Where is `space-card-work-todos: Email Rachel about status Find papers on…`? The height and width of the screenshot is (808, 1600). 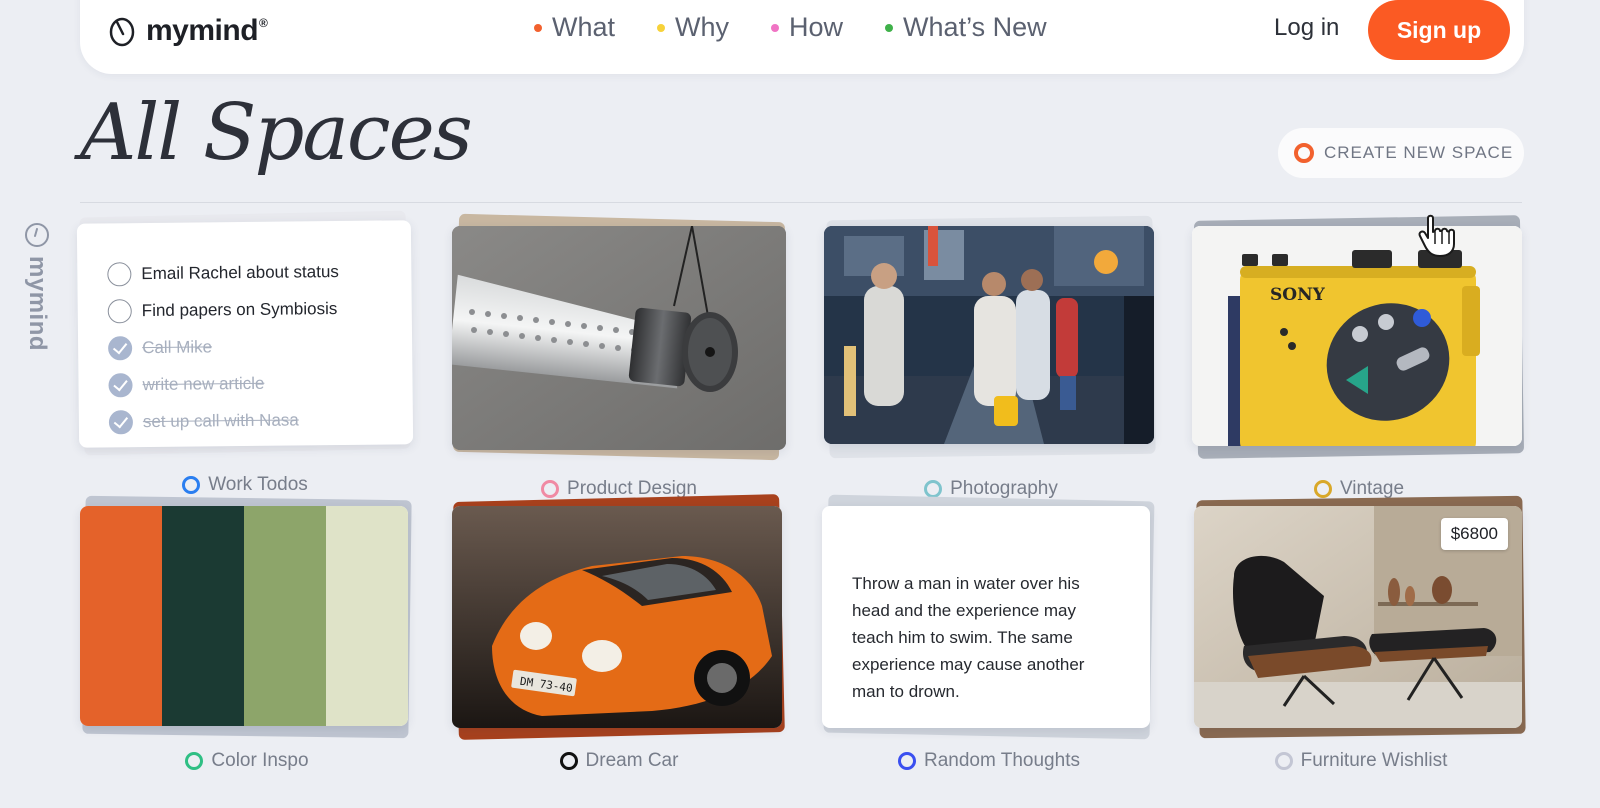 space-card-work-todos: Email Rachel about status Find papers on… is located at coordinates (245, 352).